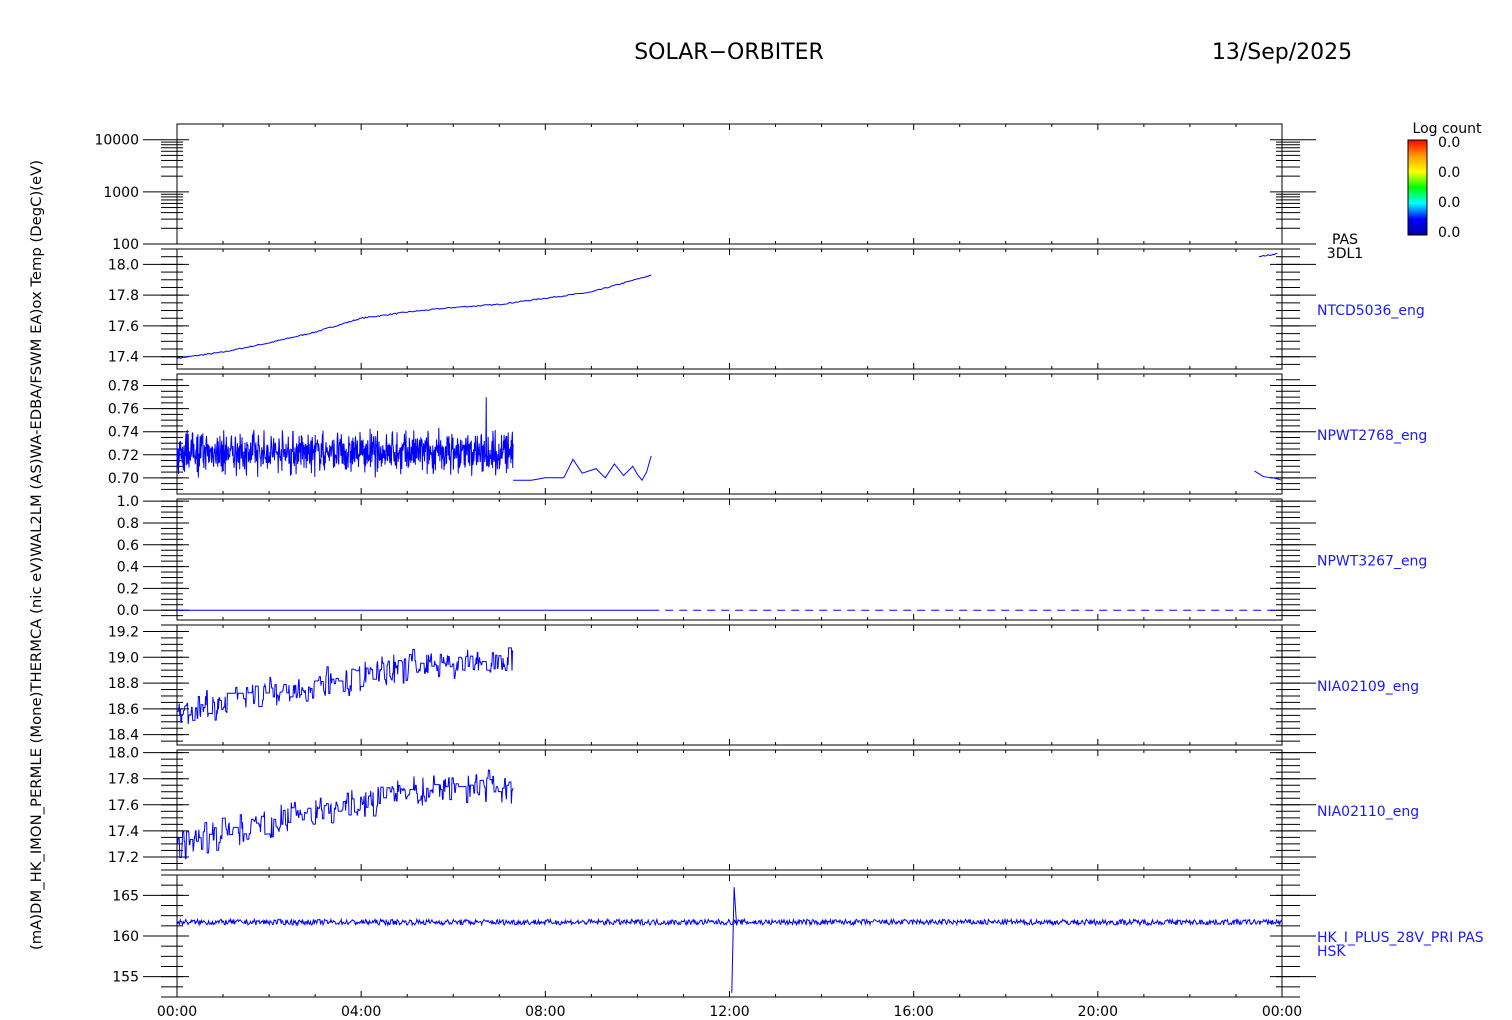  Describe the element at coordinates (361, 1012) in the screenshot. I see `x-tick-label: 04:00` at that location.